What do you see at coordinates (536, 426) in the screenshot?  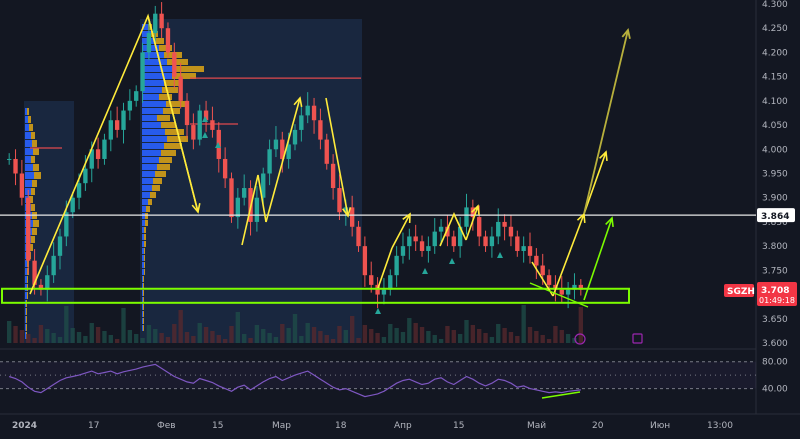 I see `time-tick-label: Май` at bounding box center [536, 426].